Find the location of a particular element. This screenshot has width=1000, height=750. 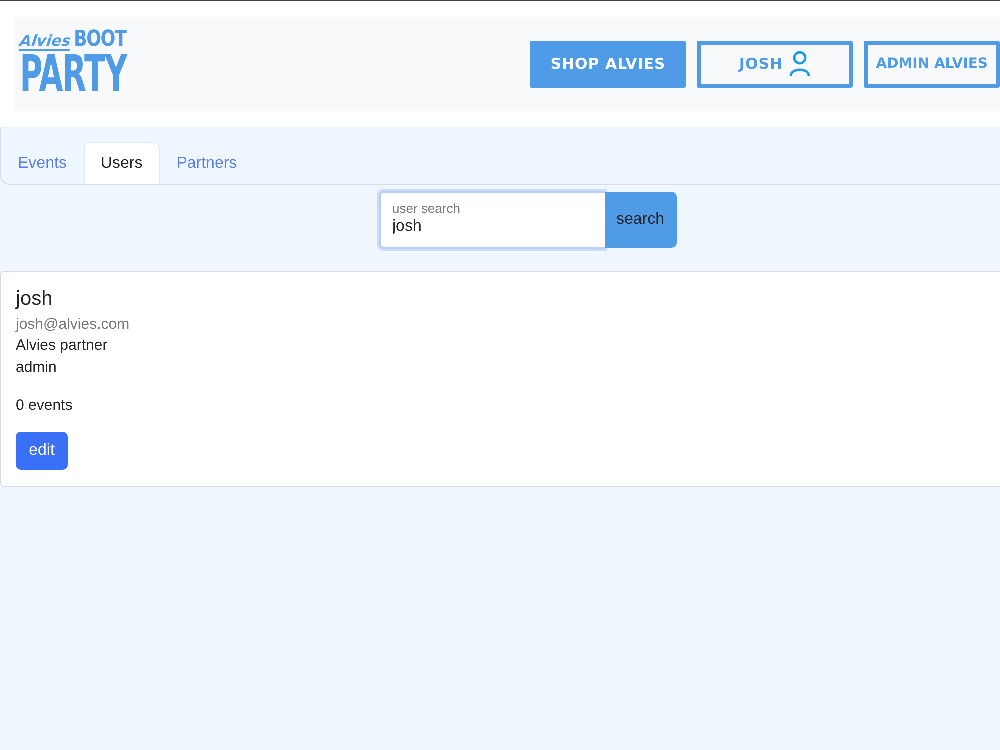

logo-text: PARTY is located at coordinates (73, 74).